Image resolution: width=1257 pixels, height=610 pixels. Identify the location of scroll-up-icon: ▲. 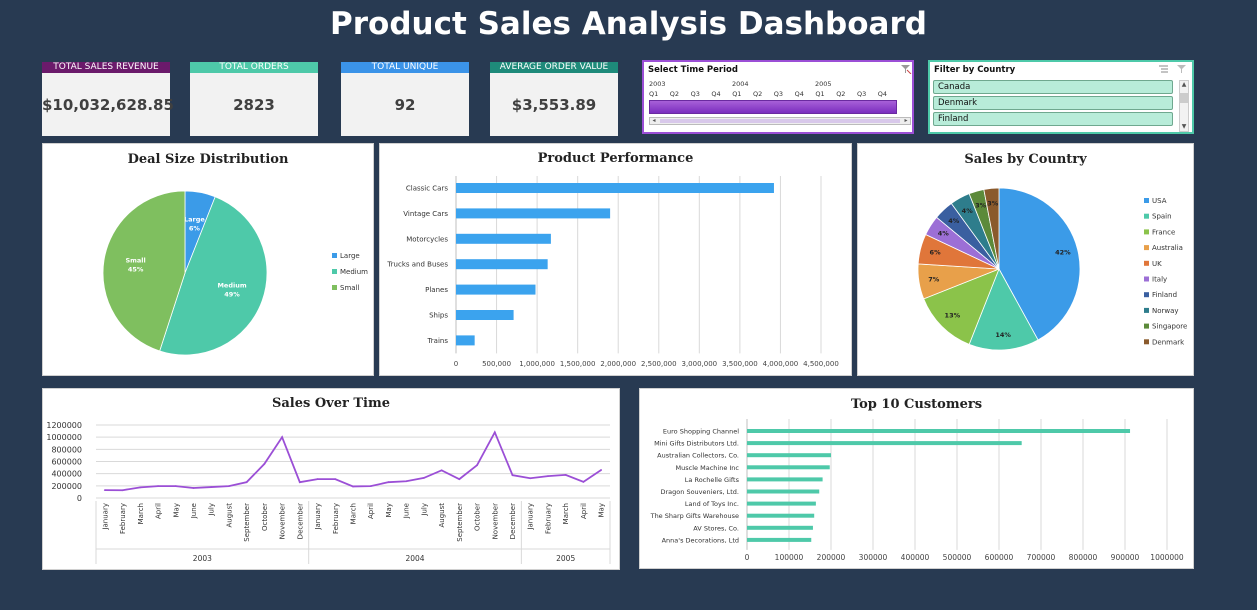
(1184, 85).